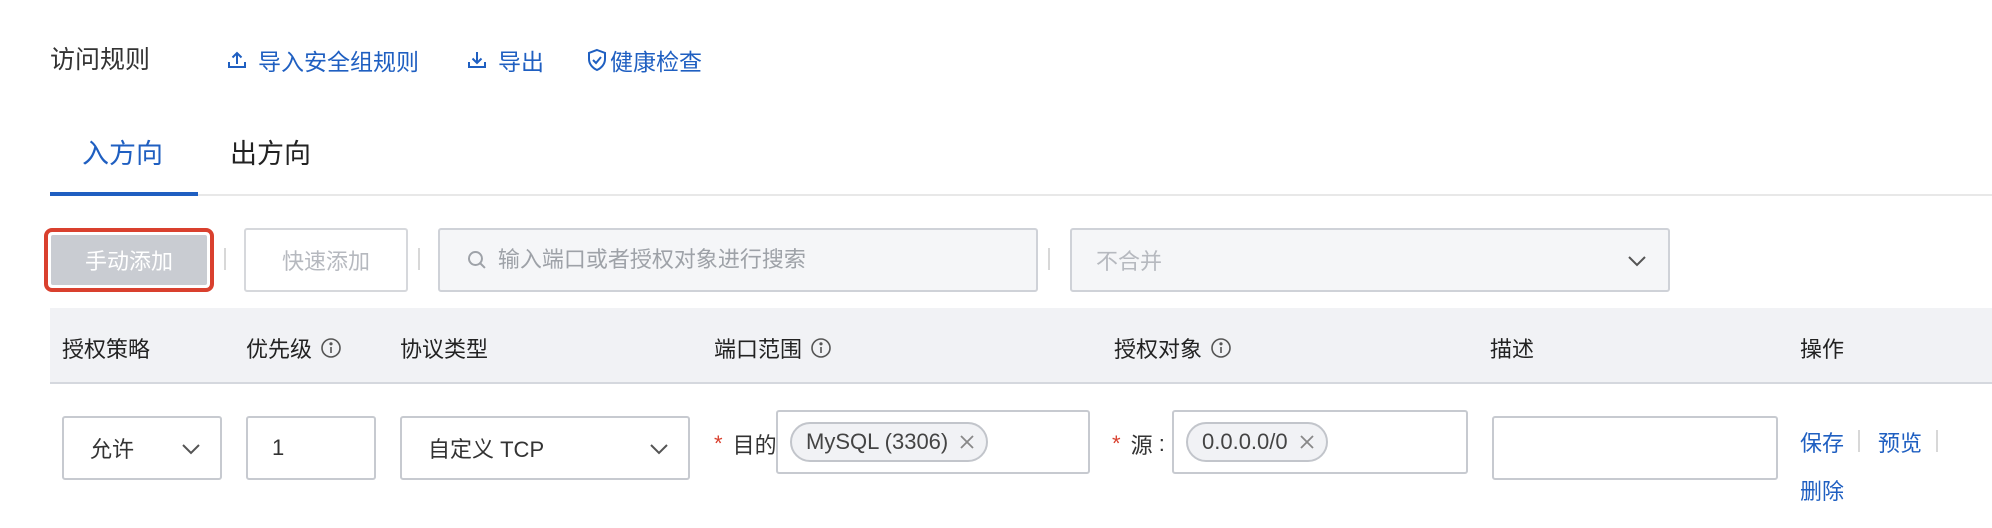  What do you see at coordinates (270, 151) in the screenshot?
I see `tab-outbound: 出方向` at bounding box center [270, 151].